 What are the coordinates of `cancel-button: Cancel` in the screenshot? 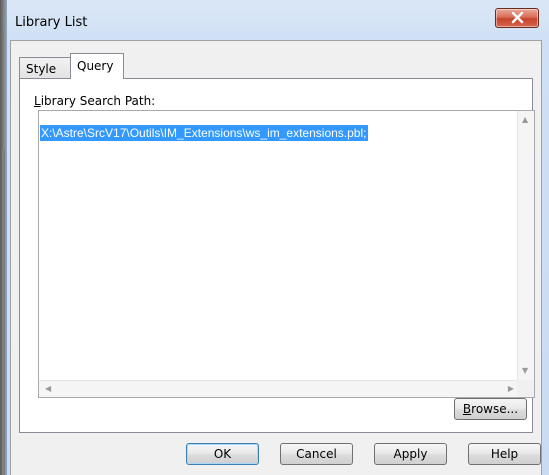 It's located at (316, 454).